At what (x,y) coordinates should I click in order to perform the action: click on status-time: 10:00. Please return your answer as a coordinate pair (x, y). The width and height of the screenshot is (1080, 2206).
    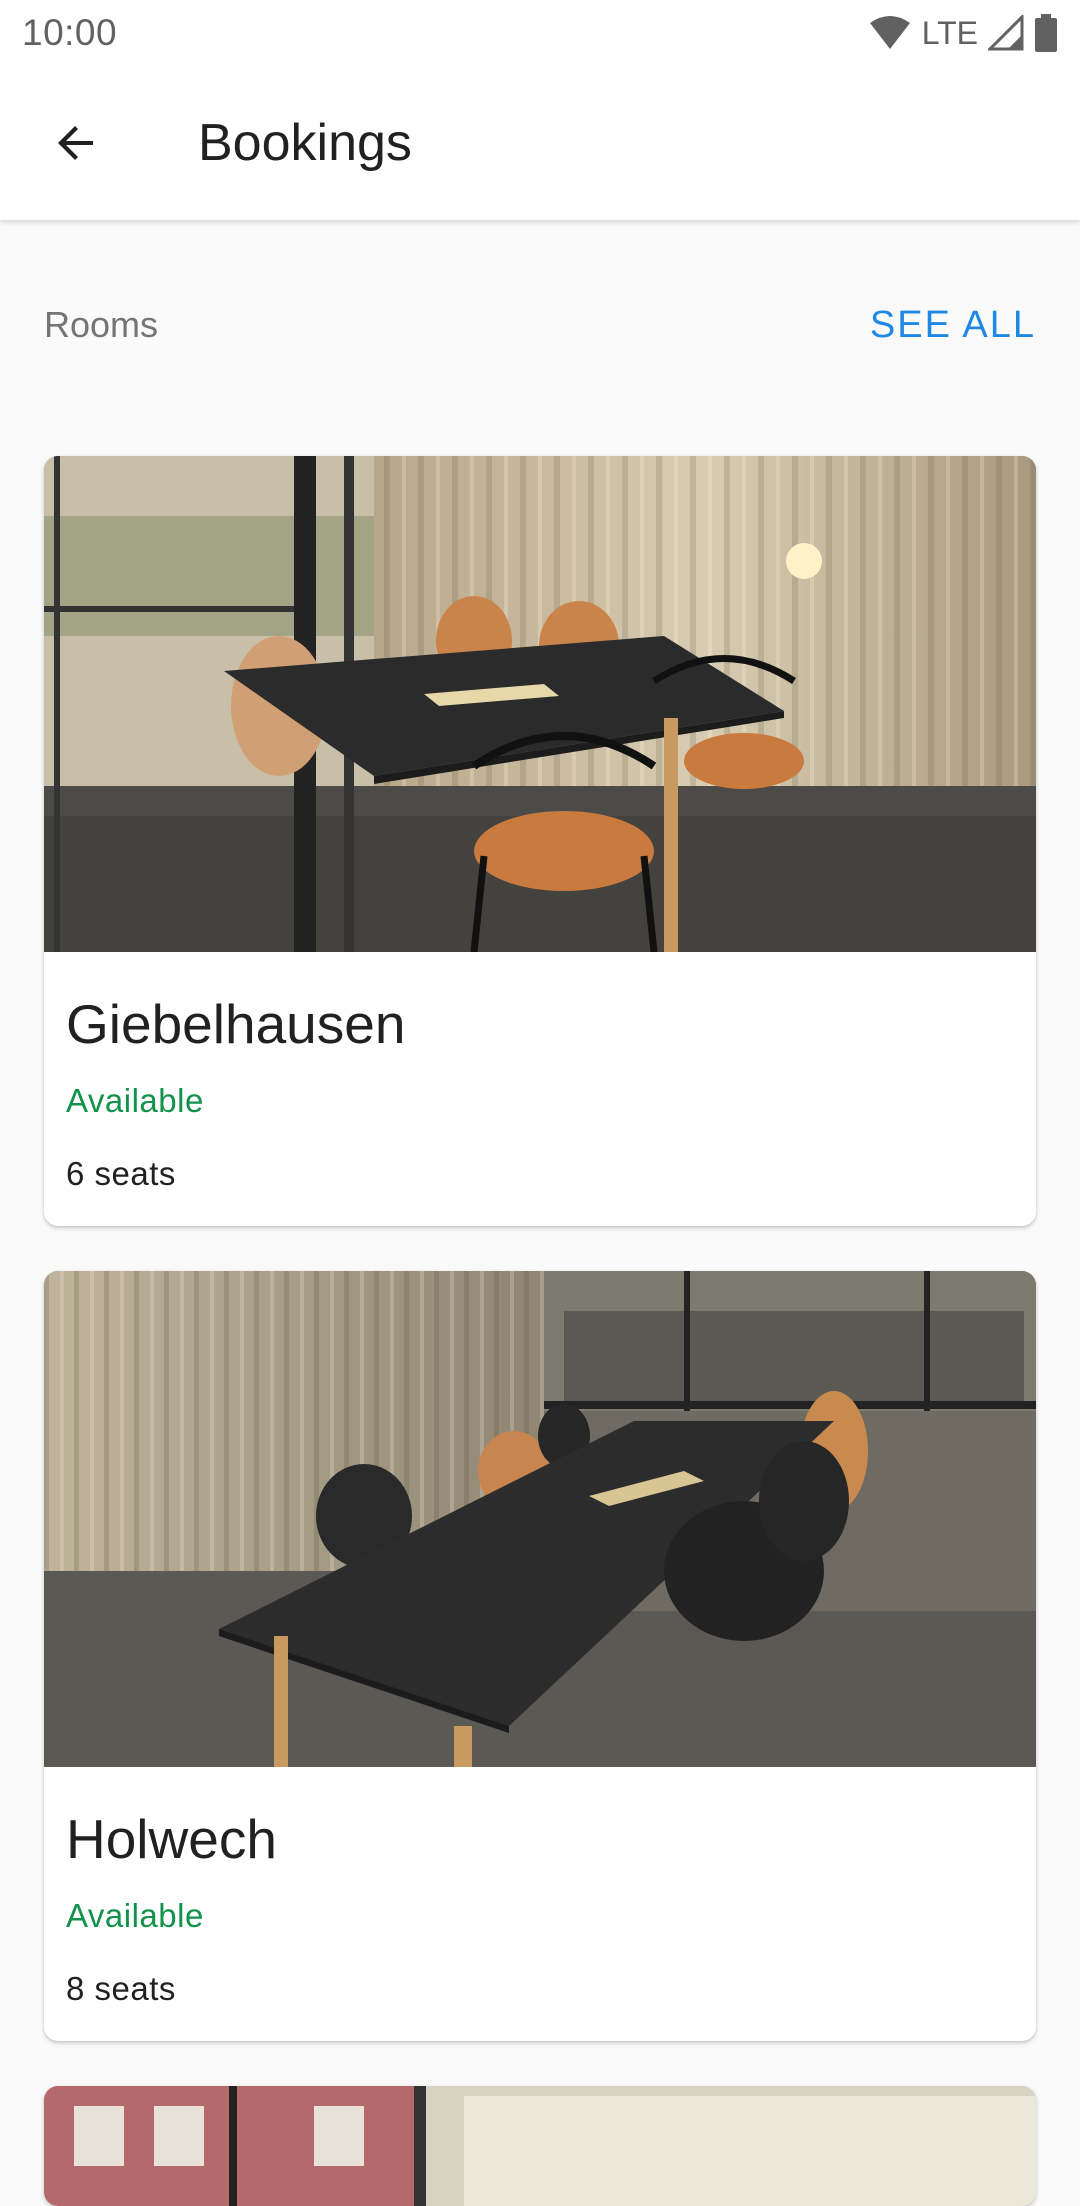
    Looking at the image, I should click on (70, 32).